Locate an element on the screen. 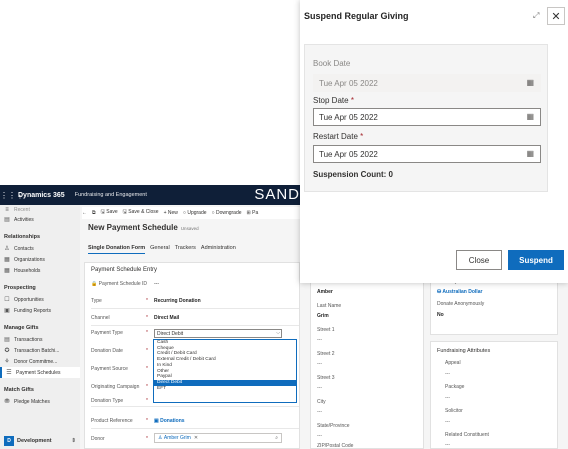 The height and width of the screenshot is (449, 568). opportunity-icon: ☐ is located at coordinates (7, 300).